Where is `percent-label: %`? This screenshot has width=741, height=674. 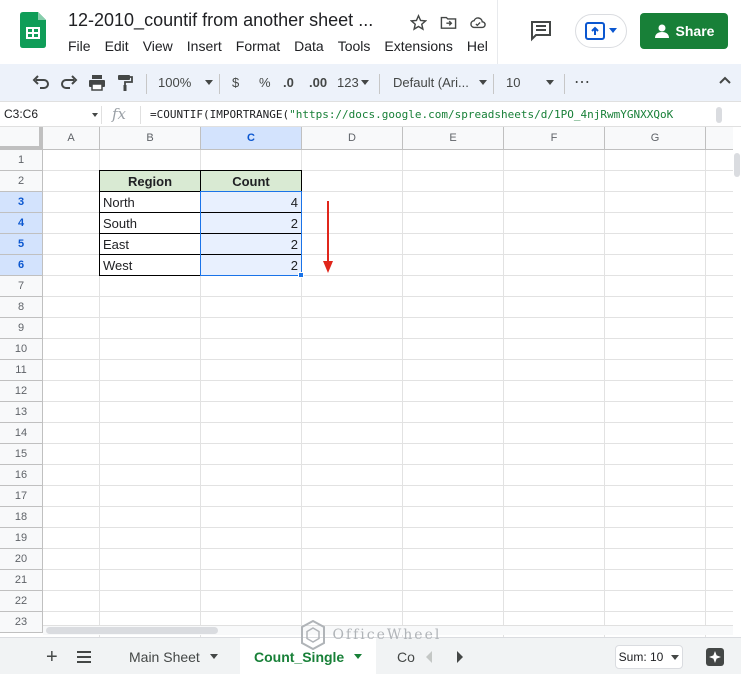
percent-label: % is located at coordinates (265, 82).